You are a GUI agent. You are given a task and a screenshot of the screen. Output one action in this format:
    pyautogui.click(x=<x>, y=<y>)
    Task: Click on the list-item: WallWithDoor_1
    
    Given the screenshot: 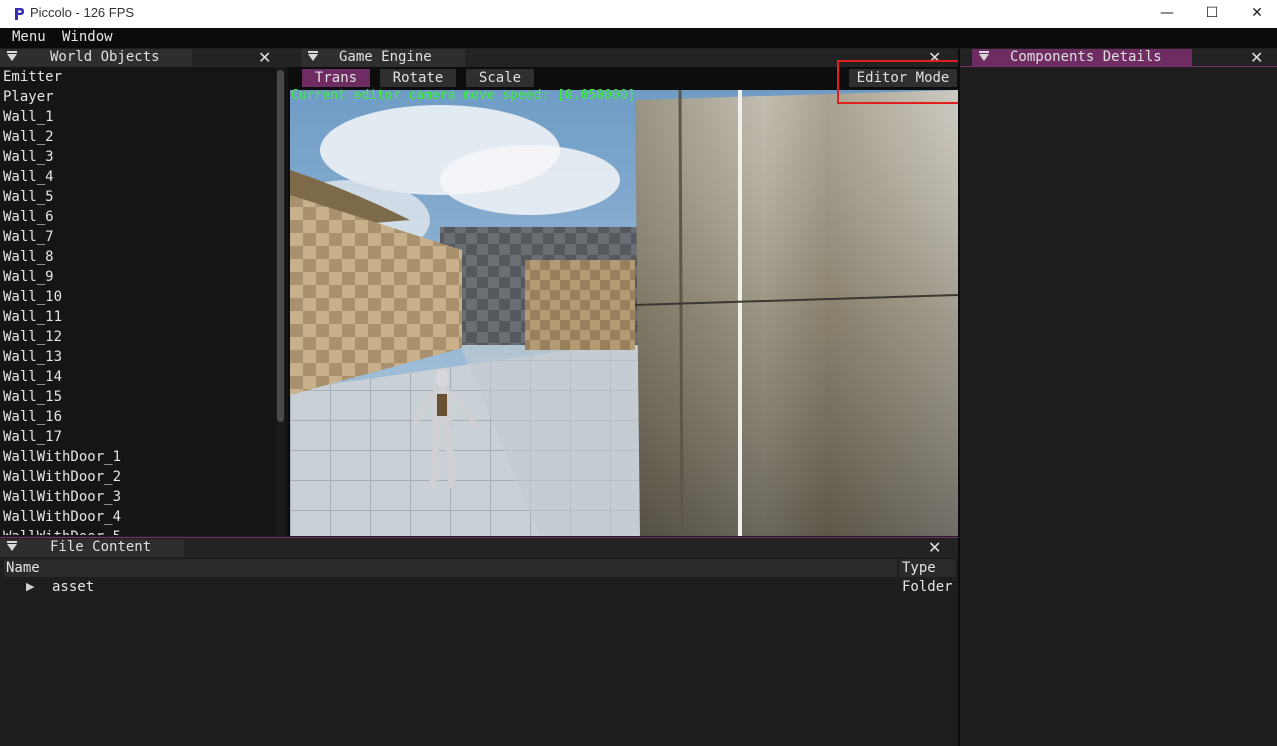 What is the action you would take?
    pyautogui.click(x=138, y=457)
    